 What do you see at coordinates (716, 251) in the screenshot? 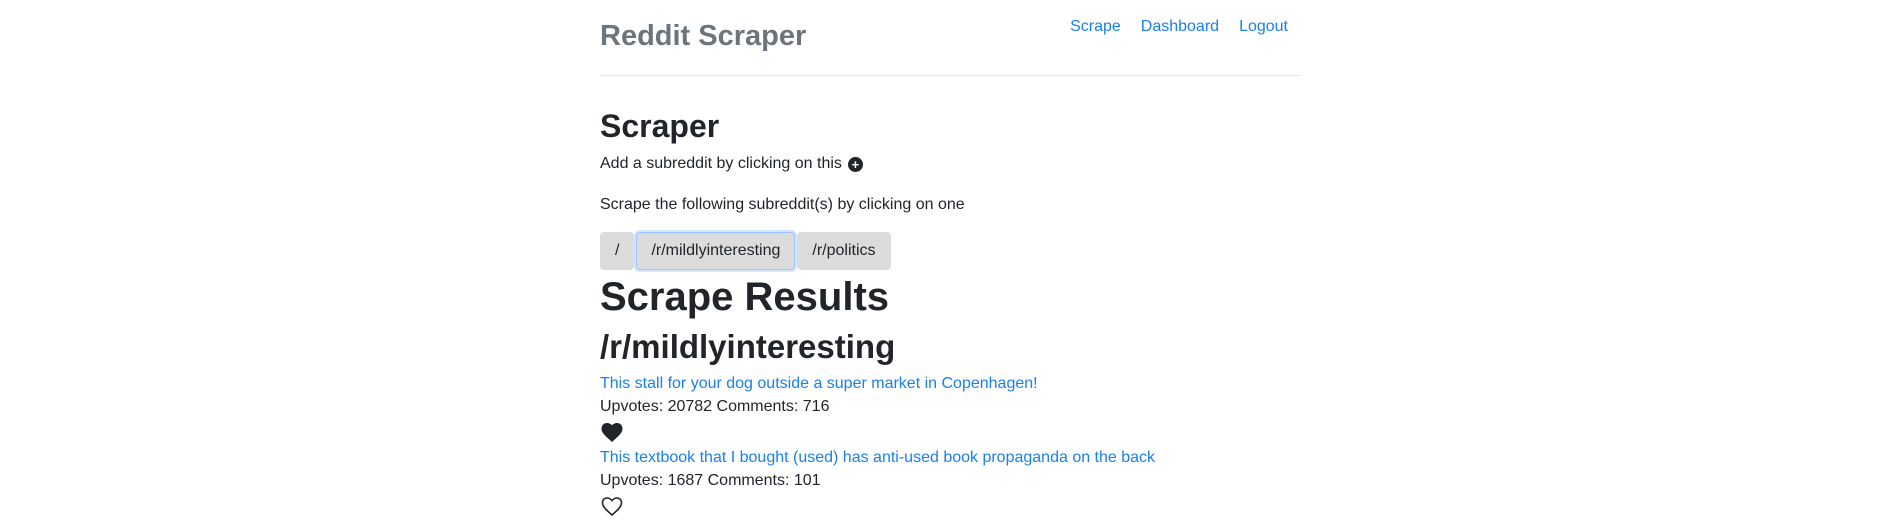
I see `subreddit-button-mildlyinteresting: /r/mildlyinteresting` at bounding box center [716, 251].